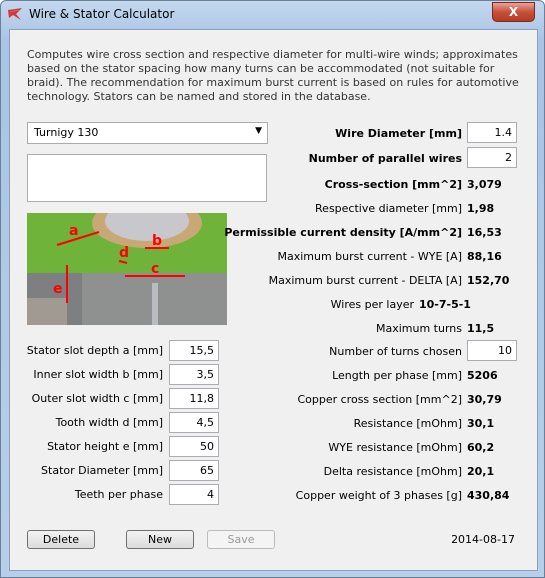 This screenshot has height=578, width=545. Describe the element at coordinates (343, 232) in the screenshot. I see `result-label: Permissible current density [A/mm^2]` at that location.